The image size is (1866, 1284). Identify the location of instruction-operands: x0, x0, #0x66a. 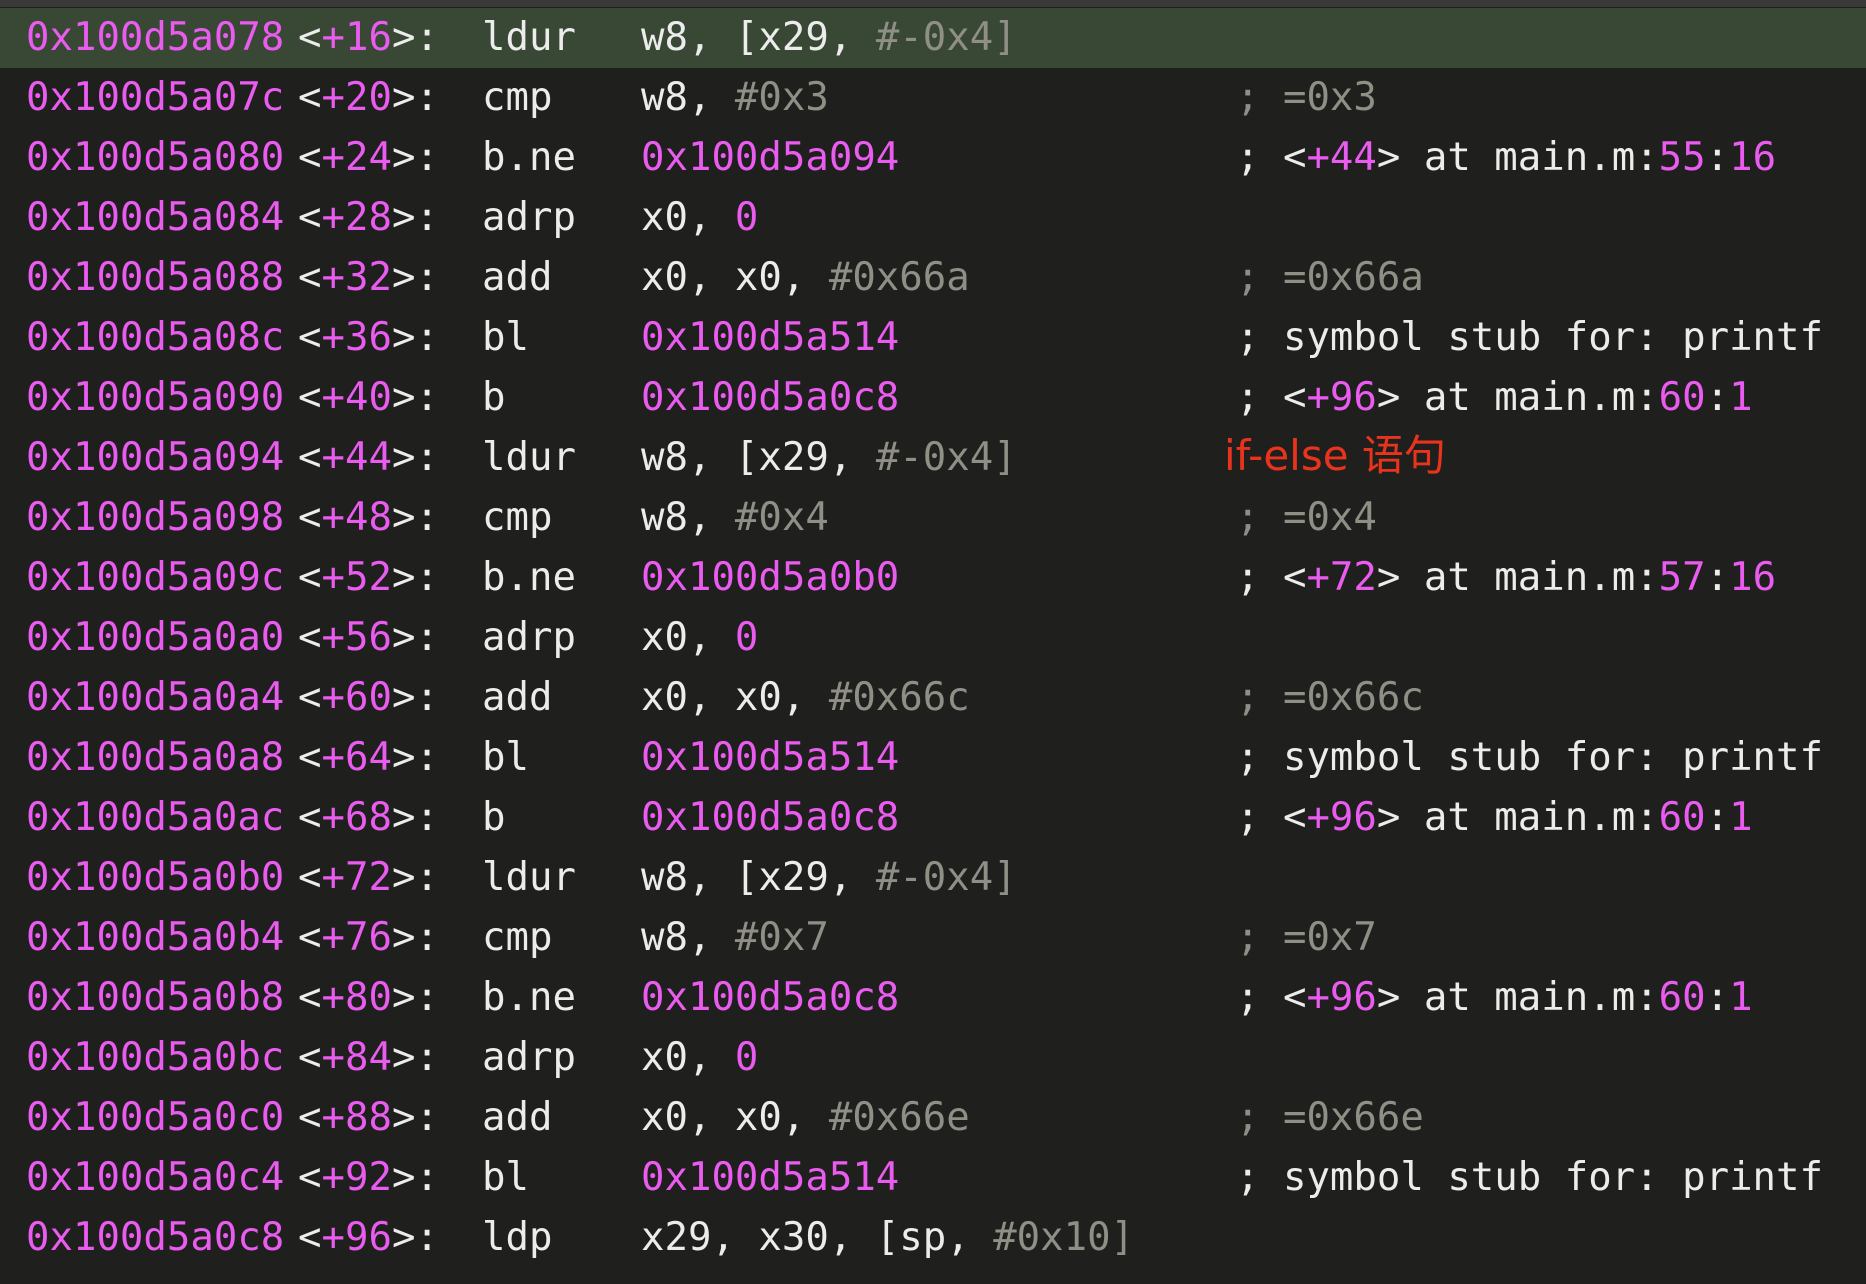
(805, 277).